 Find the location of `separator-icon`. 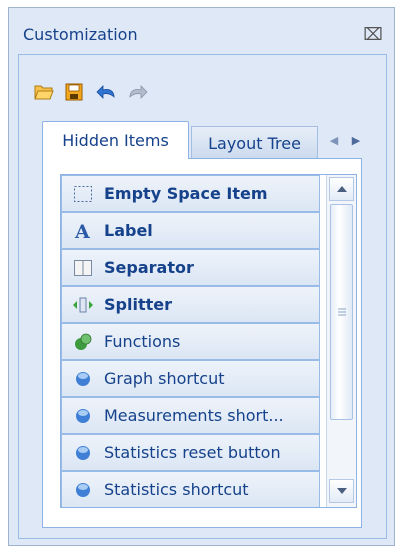

separator-icon is located at coordinates (83, 268).